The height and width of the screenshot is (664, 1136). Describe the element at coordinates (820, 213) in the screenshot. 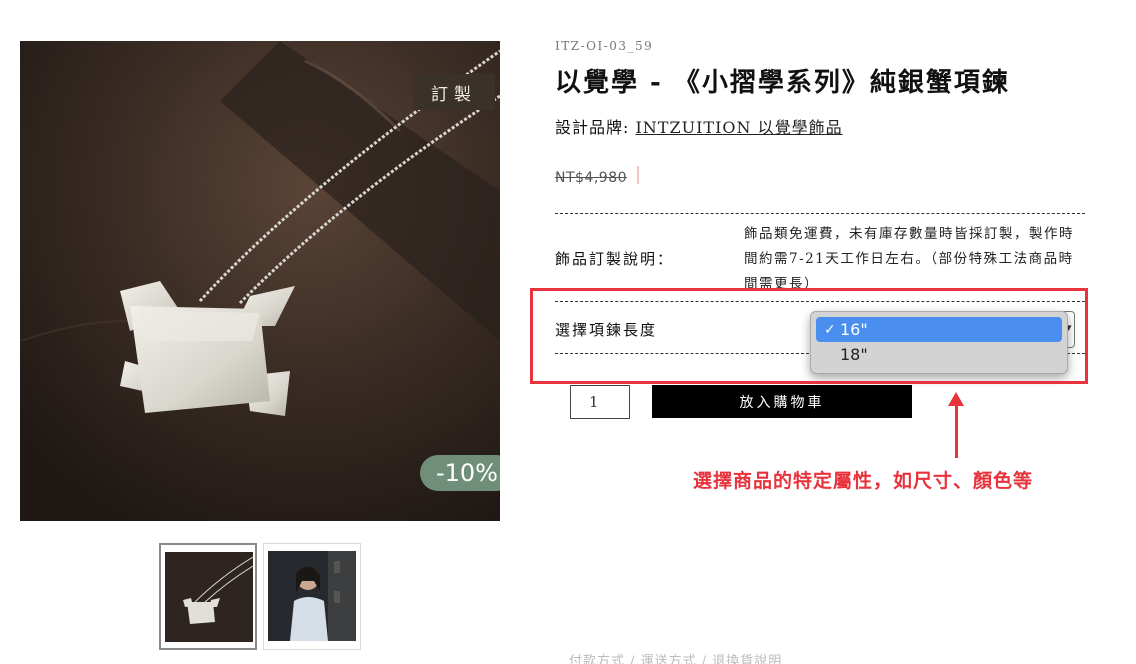

I see `divider` at that location.